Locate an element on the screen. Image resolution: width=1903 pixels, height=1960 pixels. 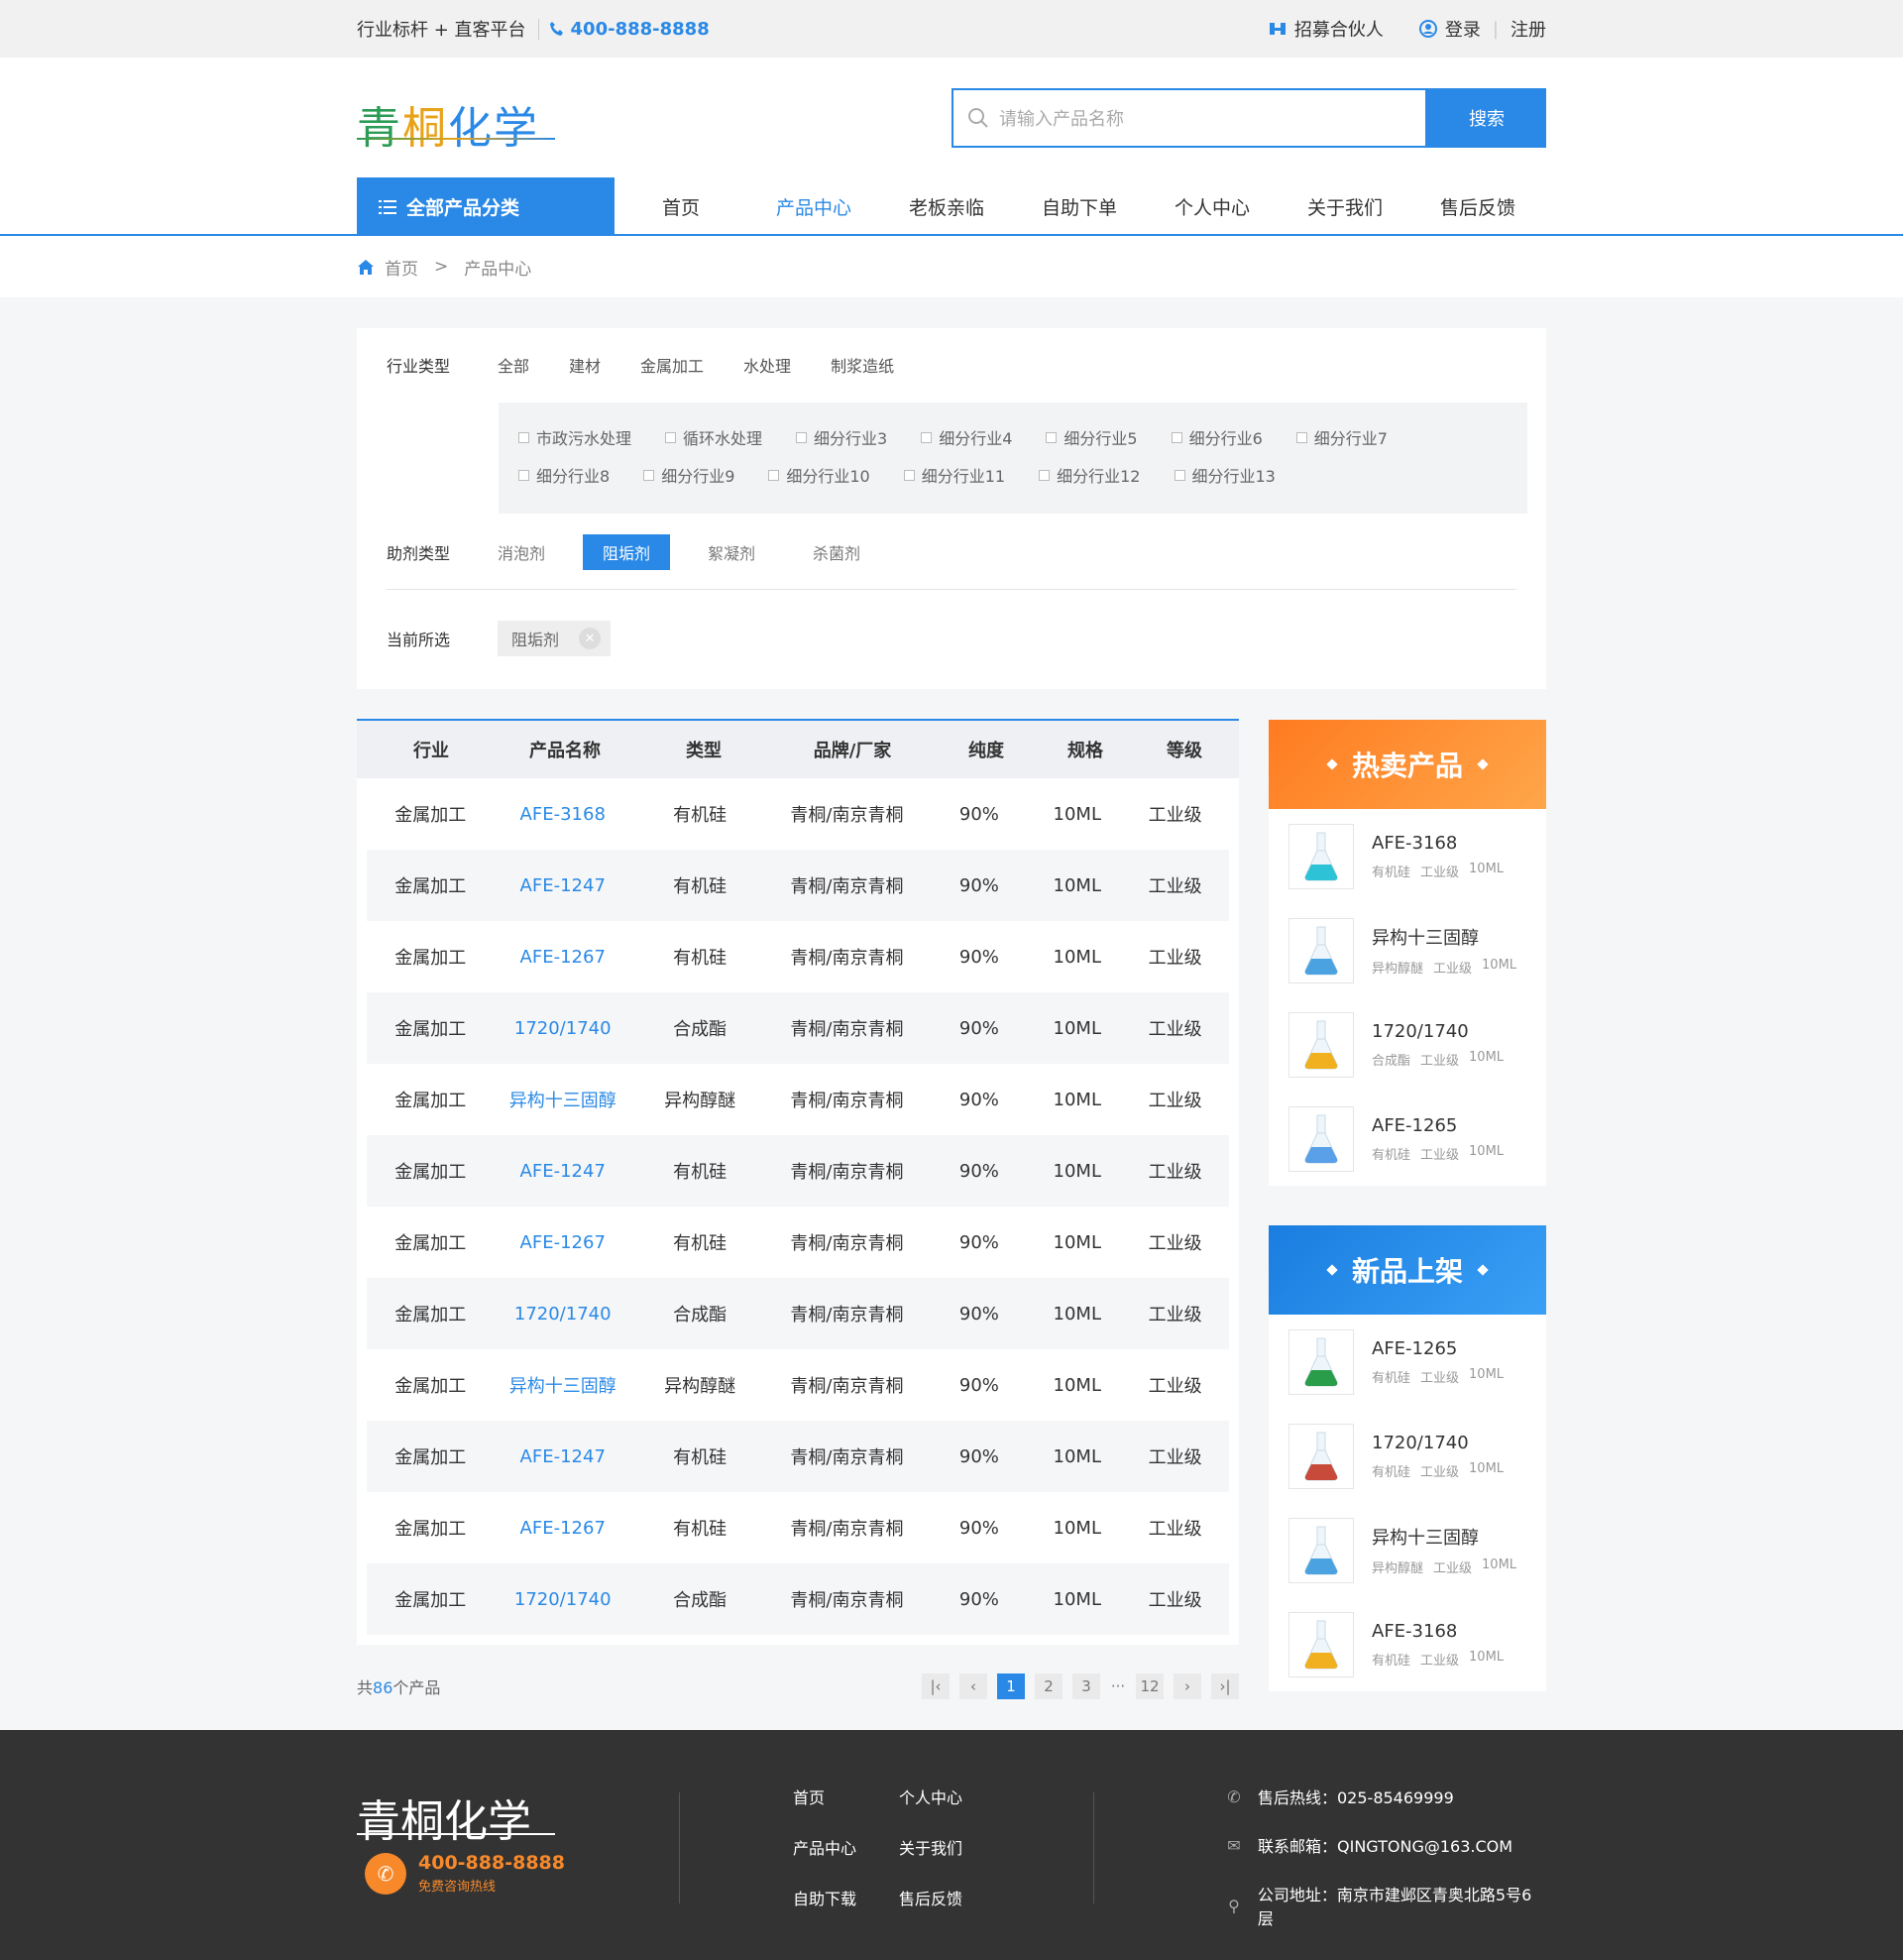
product-info: 1720/1740 有机硅 工业级 10ML is located at coordinates (1438, 1456).